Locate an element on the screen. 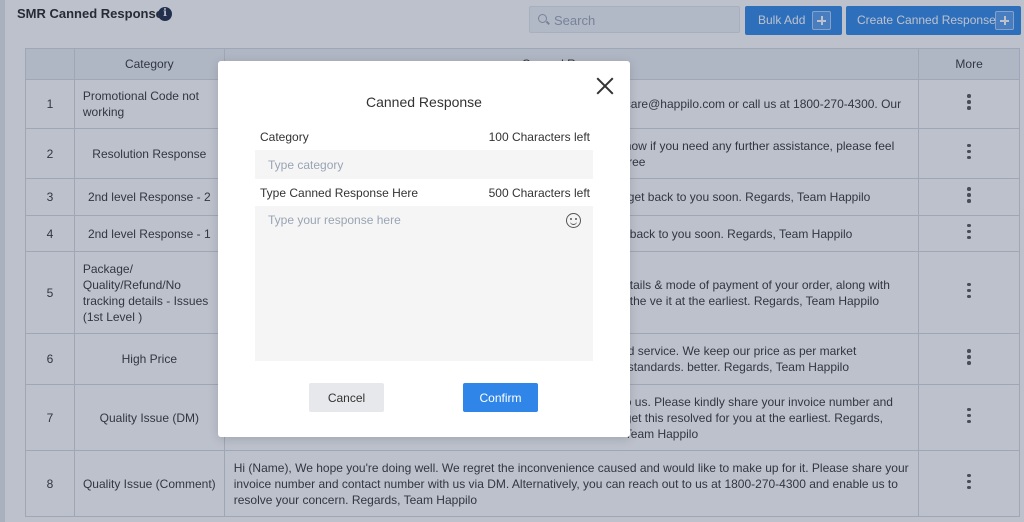 The height and width of the screenshot is (522, 1024). confirm-button: Confirm is located at coordinates (500, 397).